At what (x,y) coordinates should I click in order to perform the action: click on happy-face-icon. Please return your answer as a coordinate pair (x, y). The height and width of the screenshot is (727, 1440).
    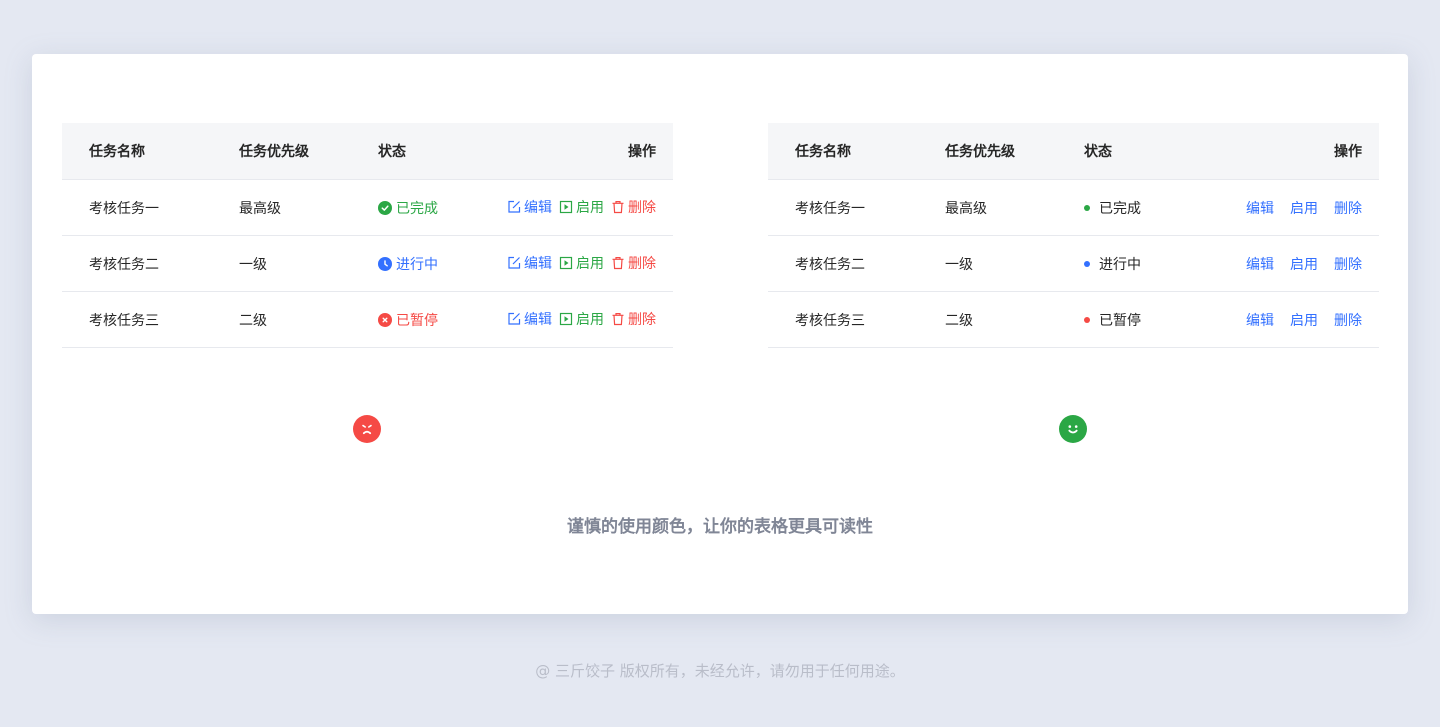
    Looking at the image, I should click on (1073, 429).